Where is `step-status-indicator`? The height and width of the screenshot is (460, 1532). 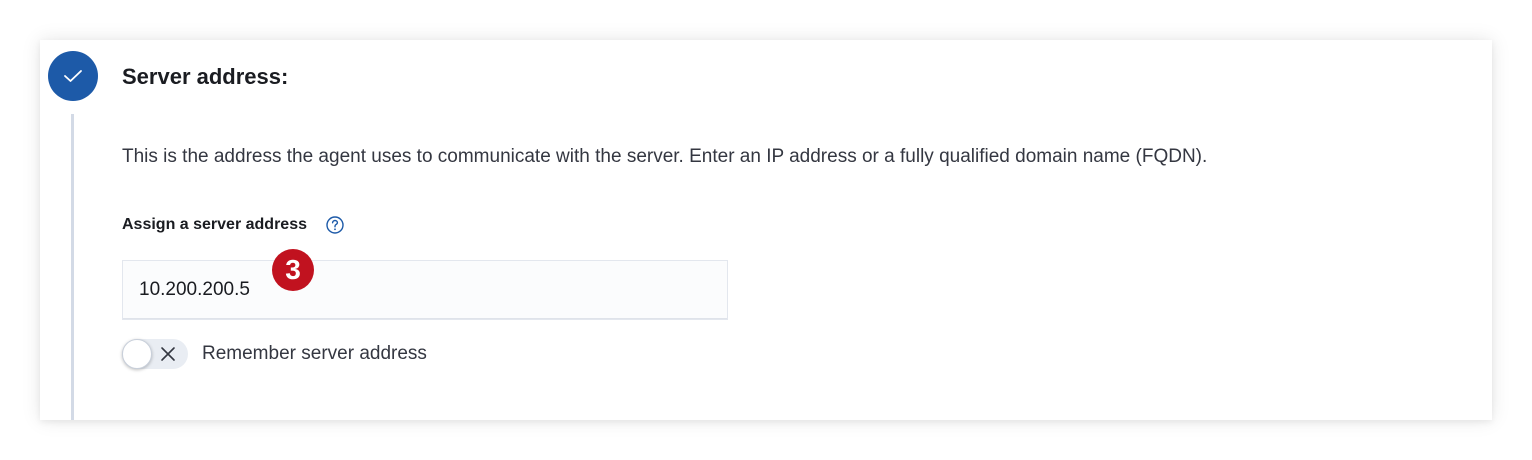 step-status-indicator is located at coordinates (73, 76).